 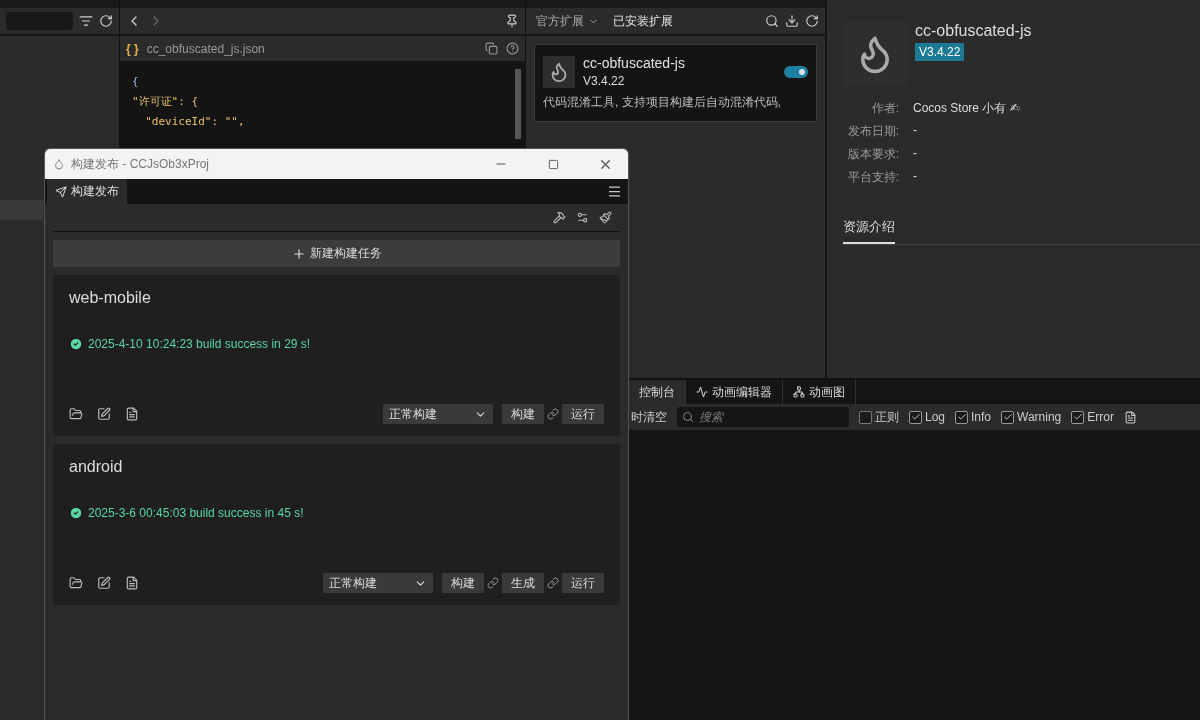 I want to click on filter-checkbox: Error, so click(x=1092, y=417).